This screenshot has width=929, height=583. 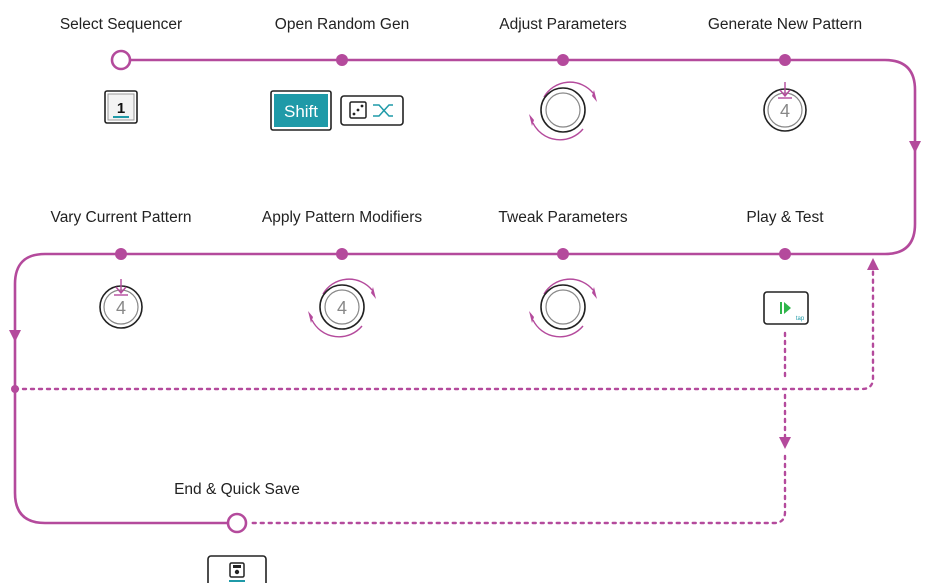 What do you see at coordinates (342, 254) in the screenshot?
I see `step-dot-apply-pattern-modifiers` at bounding box center [342, 254].